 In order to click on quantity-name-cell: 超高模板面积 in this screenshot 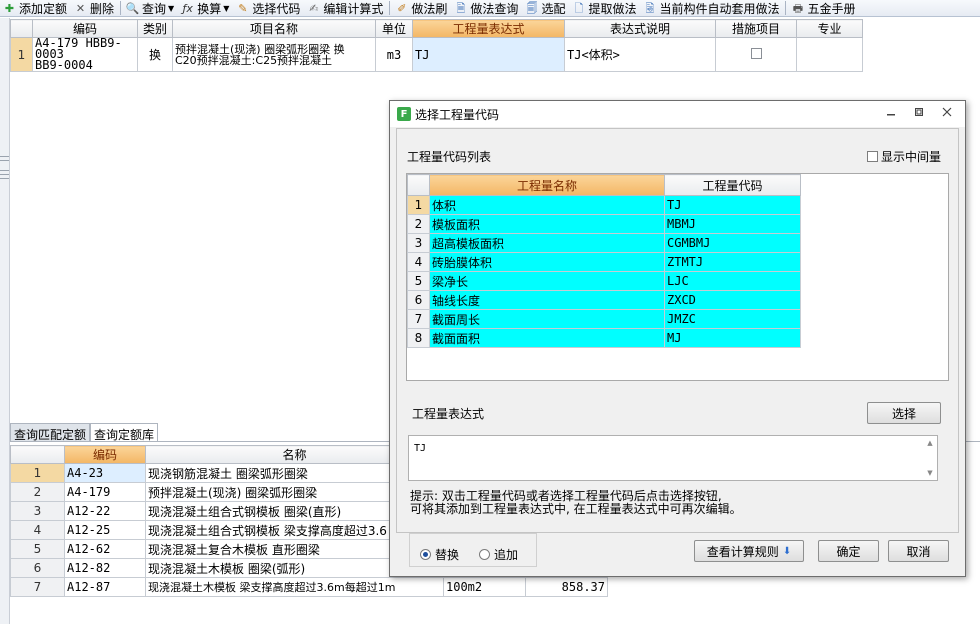, I will do `click(547, 243)`.